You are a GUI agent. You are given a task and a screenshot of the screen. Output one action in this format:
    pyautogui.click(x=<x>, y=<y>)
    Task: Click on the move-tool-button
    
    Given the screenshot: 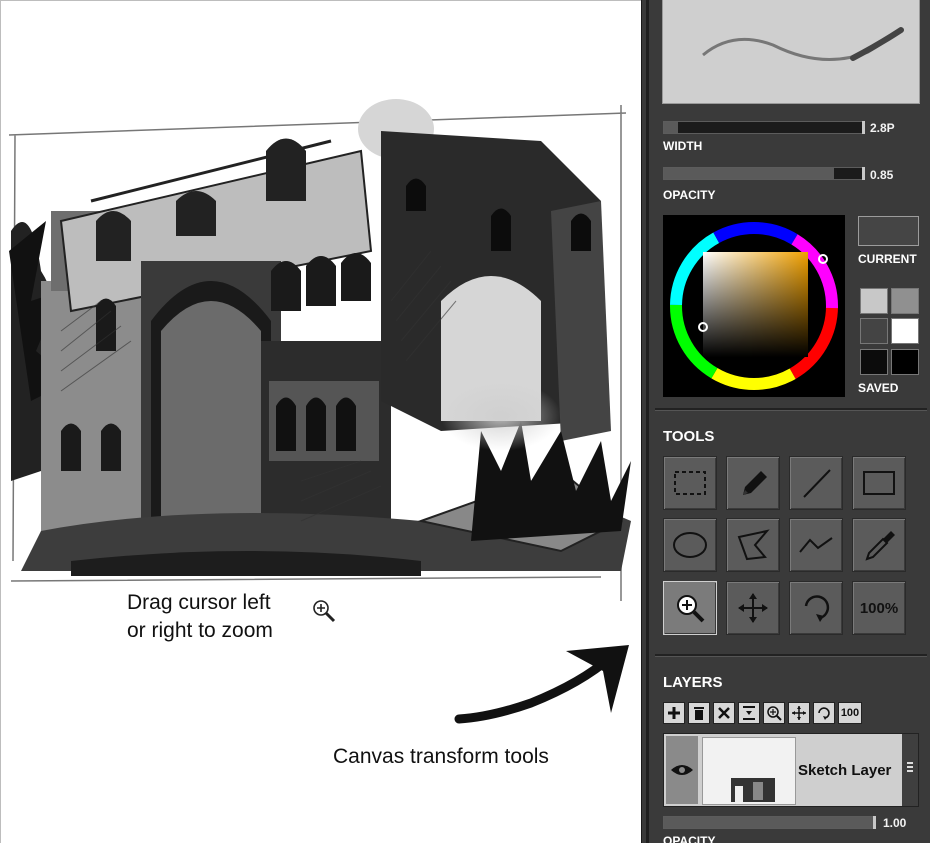 What is the action you would take?
    pyautogui.click(x=753, y=608)
    